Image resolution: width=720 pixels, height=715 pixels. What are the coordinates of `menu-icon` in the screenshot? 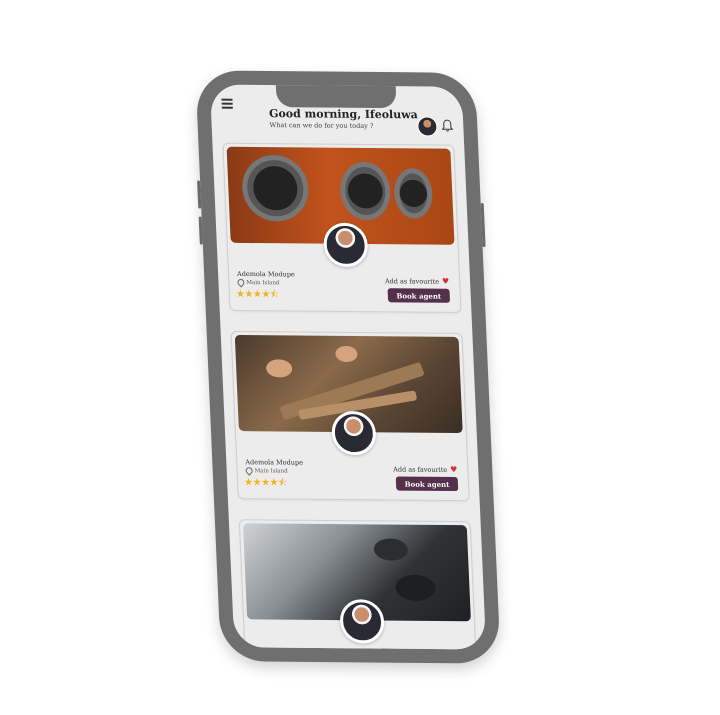 It's located at (227, 104).